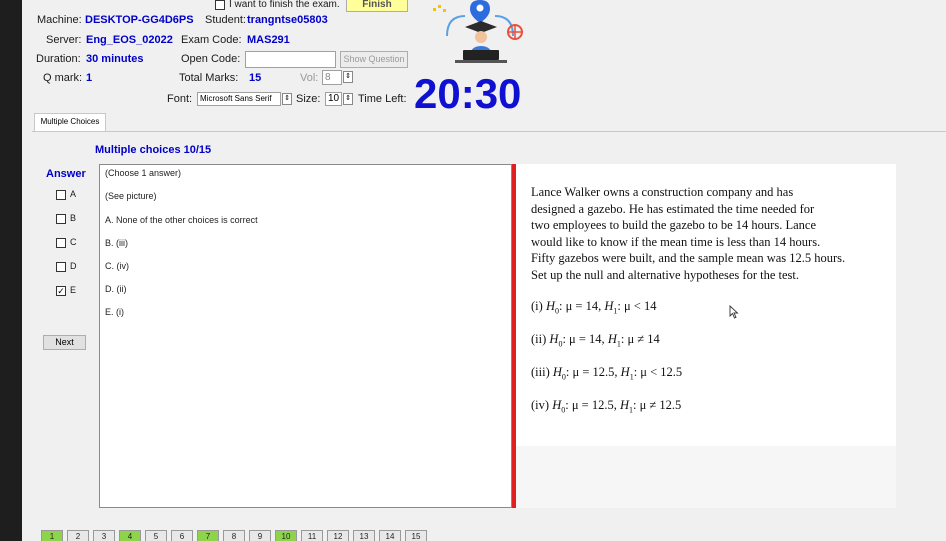 The width and height of the screenshot is (946, 541). Describe the element at coordinates (416, 535) in the screenshot. I see `page-button-15: 15` at that location.